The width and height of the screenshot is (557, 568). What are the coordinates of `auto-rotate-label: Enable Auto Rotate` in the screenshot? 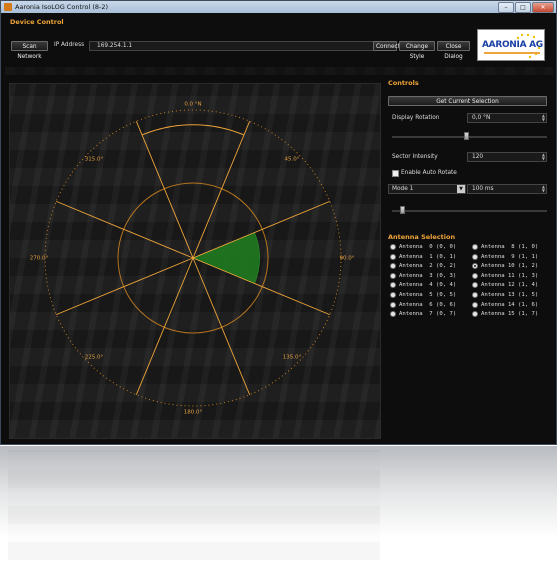 It's located at (429, 173).